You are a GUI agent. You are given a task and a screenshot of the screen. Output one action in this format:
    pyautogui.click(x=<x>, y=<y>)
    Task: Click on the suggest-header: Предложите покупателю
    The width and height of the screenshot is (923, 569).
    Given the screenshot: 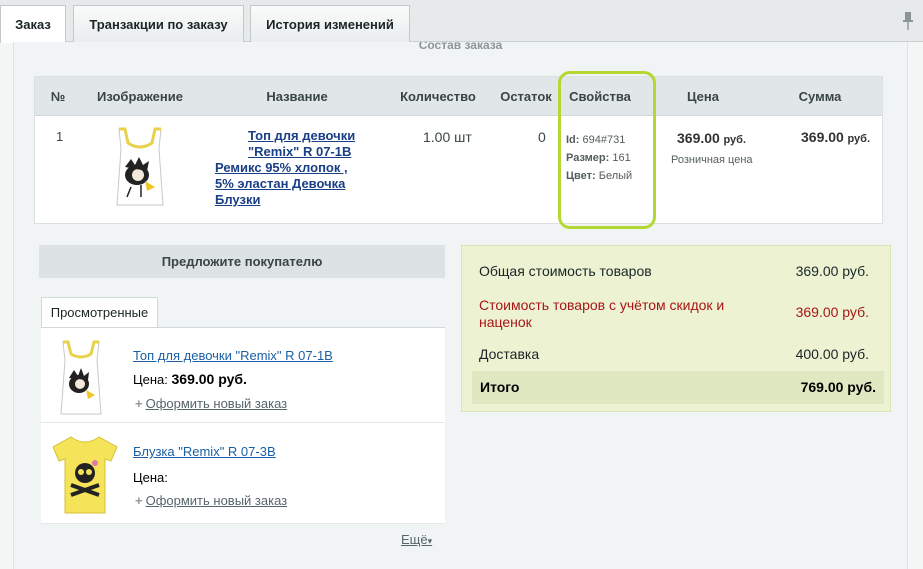 What is the action you would take?
    pyautogui.click(x=242, y=261)
    